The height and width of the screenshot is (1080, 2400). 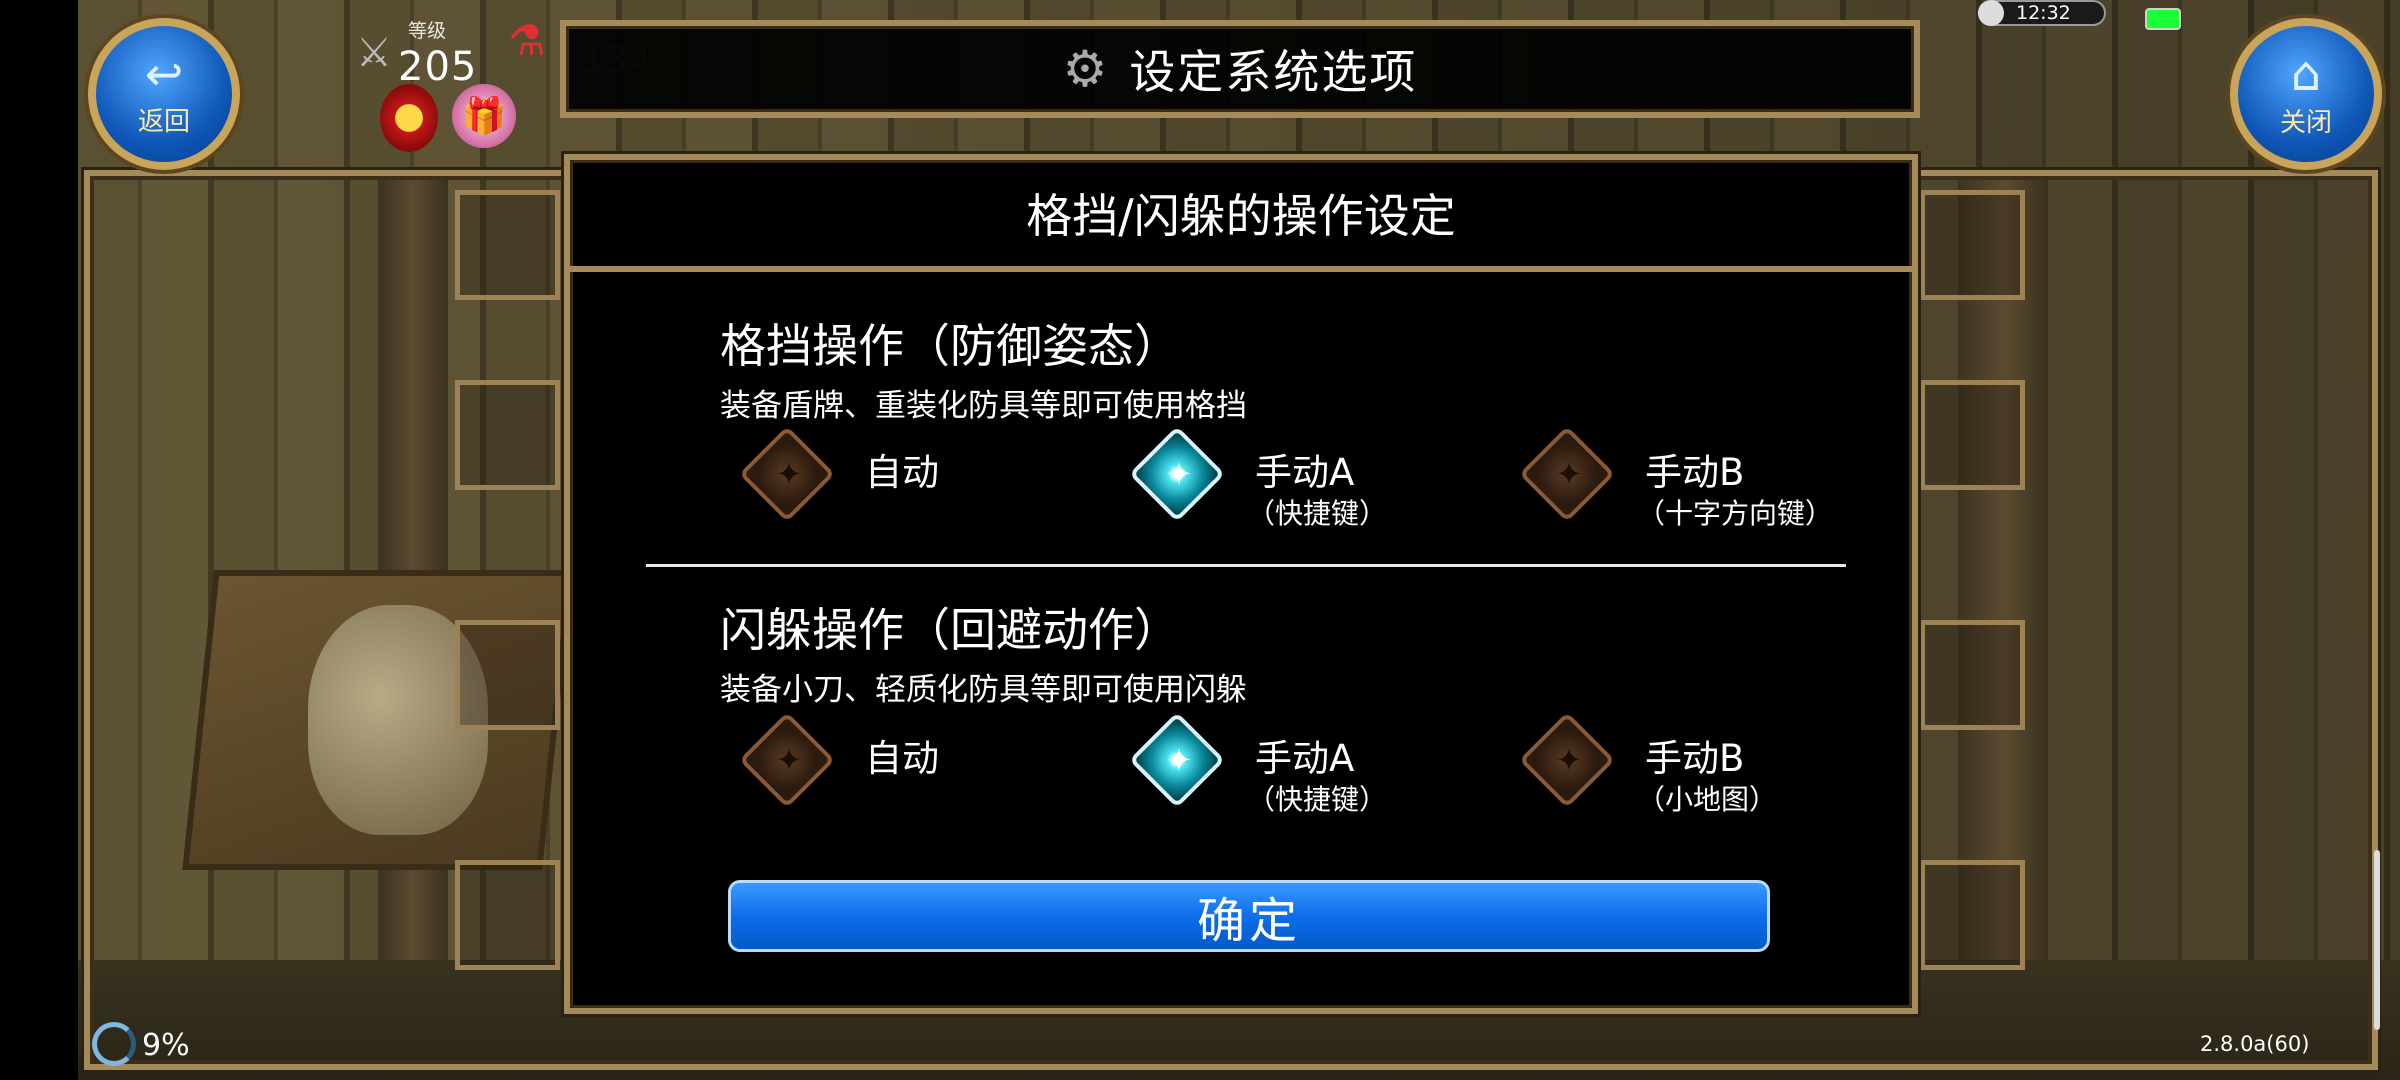 I want to click on back-arrow-icon: ↩, so click(x=164, y=73).